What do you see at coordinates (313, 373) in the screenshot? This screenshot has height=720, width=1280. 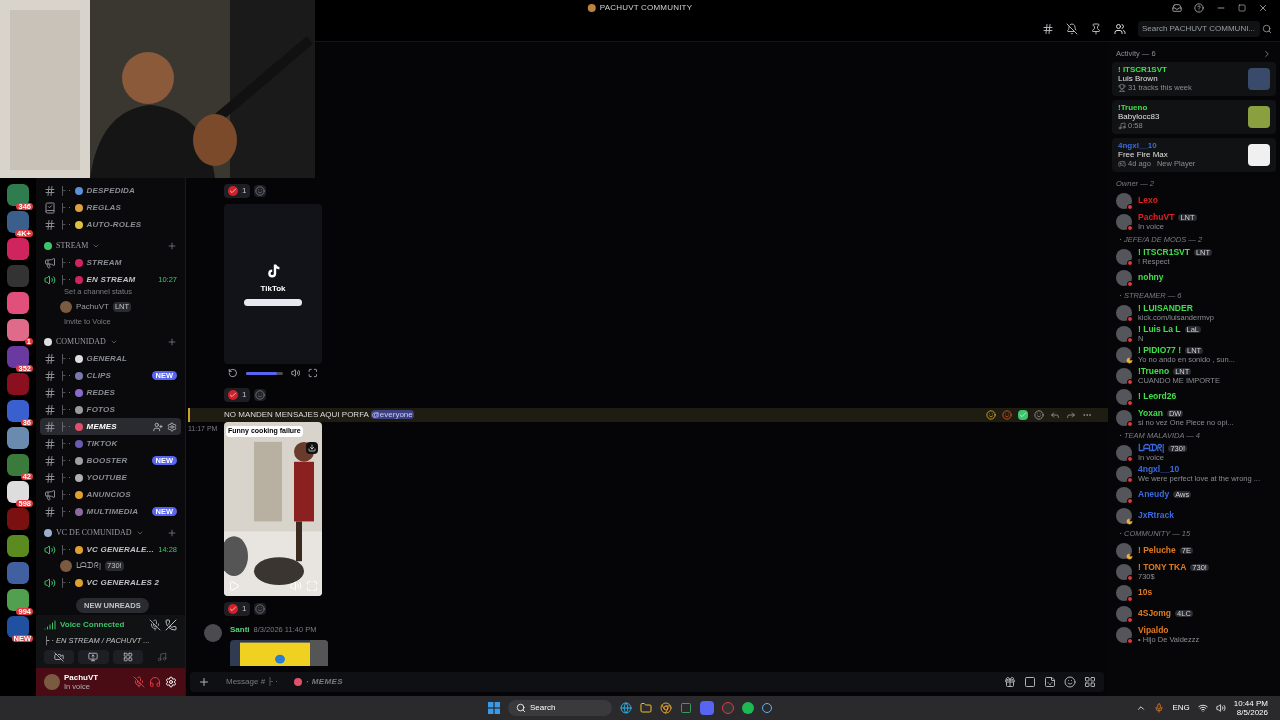 I see `fullscreen-icon` at bounding box center [313, 373].